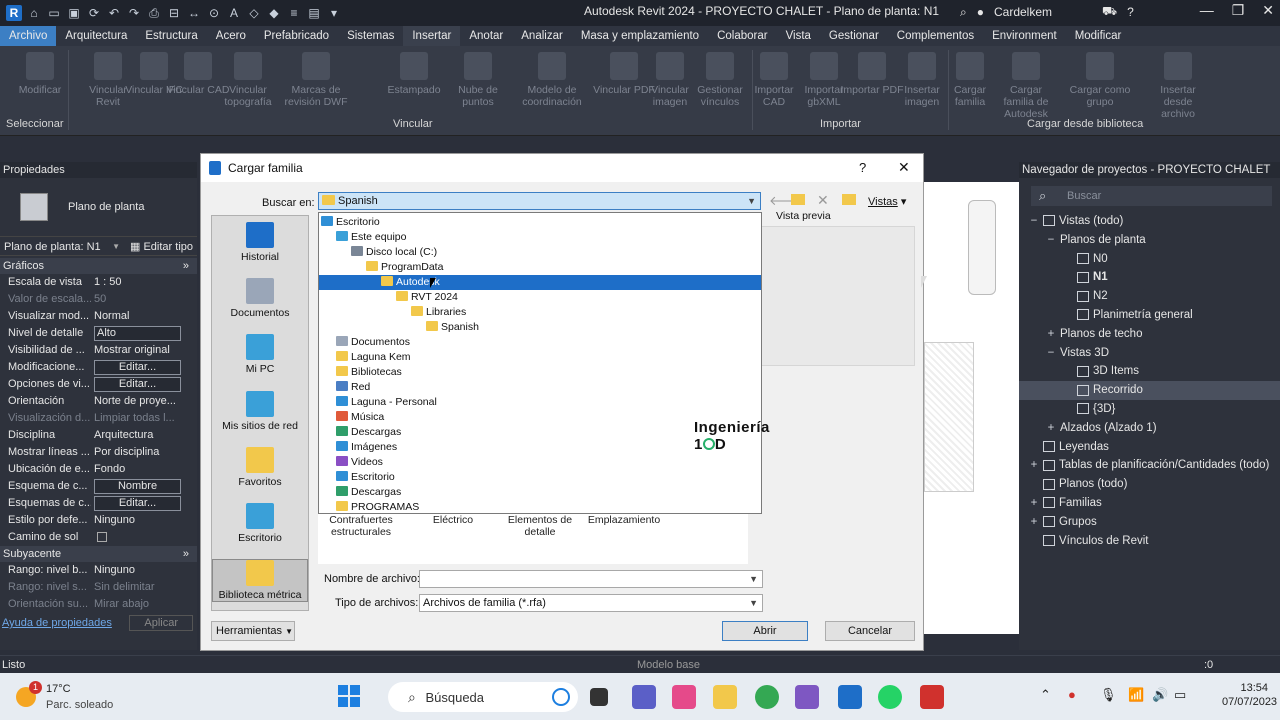 The height and width of the screenshot is (720, 1280). Describe the element at coordinates (684, 697) in the screenshot. I see `snipping-tool-icon` at that location.